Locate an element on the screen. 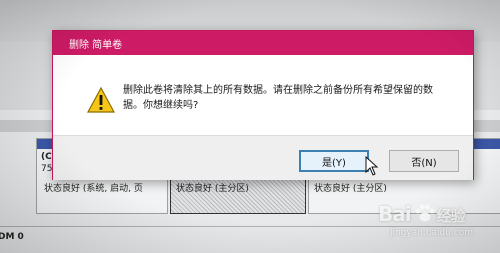 This screenshot has width=500, height=253. paw-logo-icon is located at coordinates (425, 213).